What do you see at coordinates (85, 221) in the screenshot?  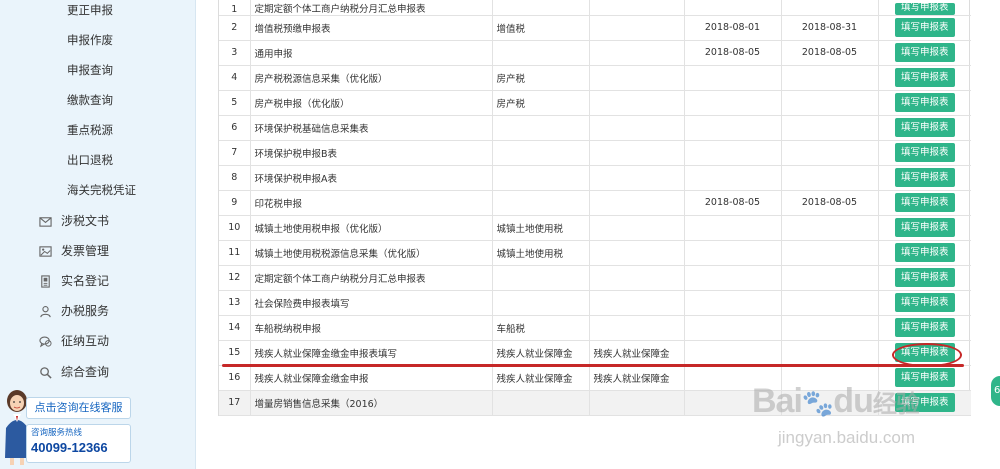 I see `sidebar-item-label: 涉税文书` at bounding box center [85, 221].